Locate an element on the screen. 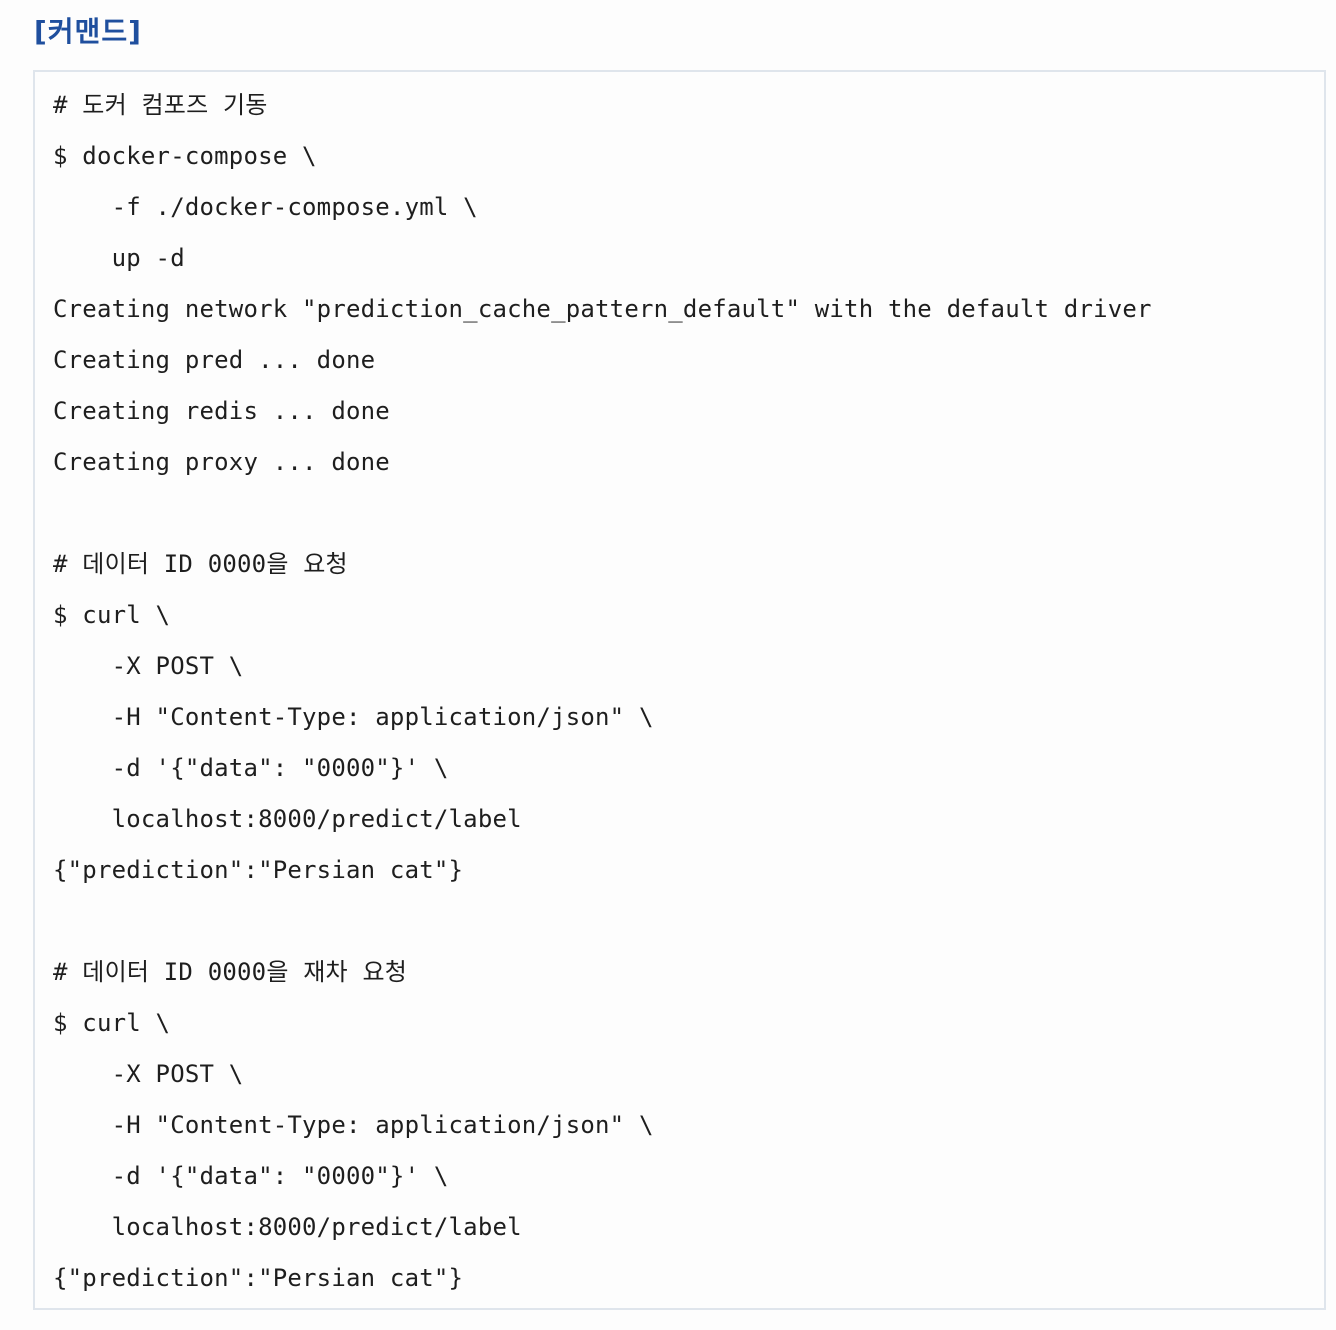 The height and width of the screenshot is (1330, 1336). code-line-command: $ docker-compose \ is located at coordinates (185, 156).